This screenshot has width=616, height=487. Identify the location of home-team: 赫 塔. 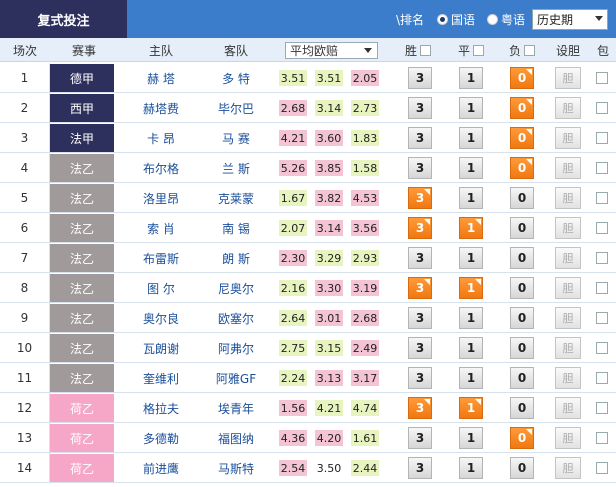
(161, 78).